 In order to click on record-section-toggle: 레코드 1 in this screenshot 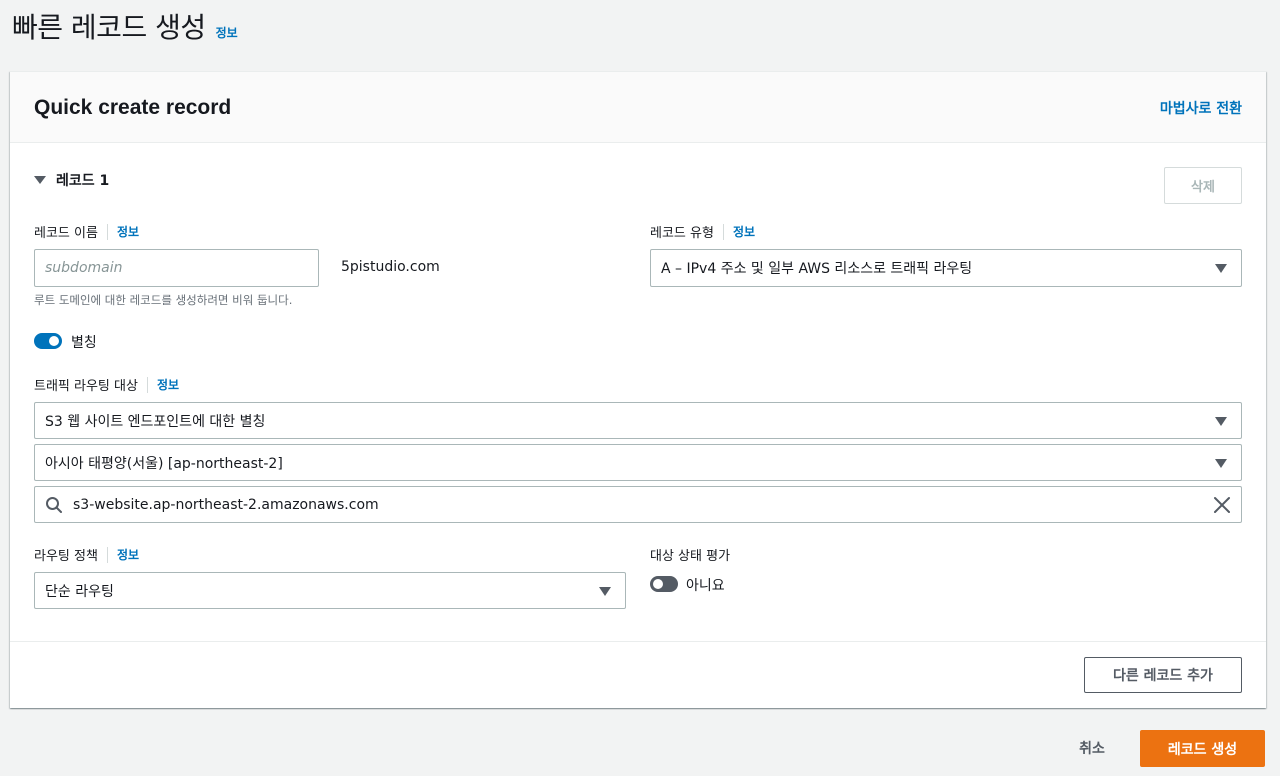, I will do `click(71, 180)`.